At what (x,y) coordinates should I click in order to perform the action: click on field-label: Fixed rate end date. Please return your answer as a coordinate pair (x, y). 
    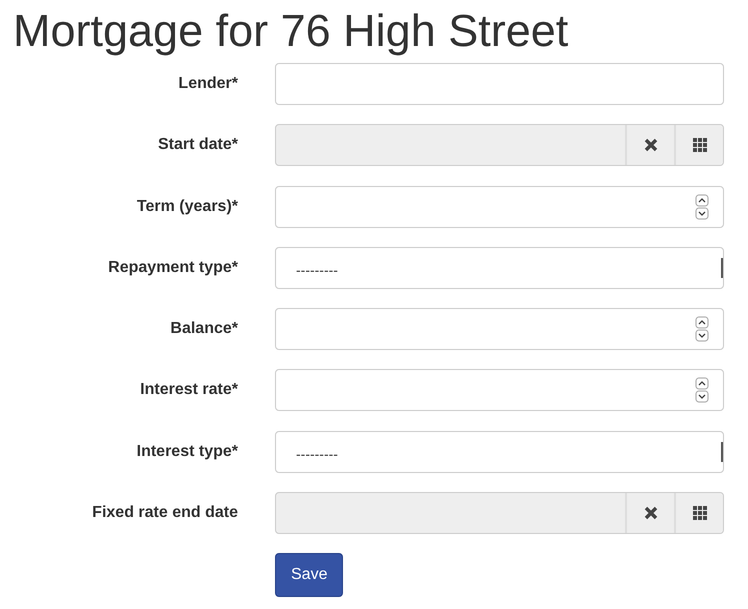
    Looking at the image, I should click on (164, 513).